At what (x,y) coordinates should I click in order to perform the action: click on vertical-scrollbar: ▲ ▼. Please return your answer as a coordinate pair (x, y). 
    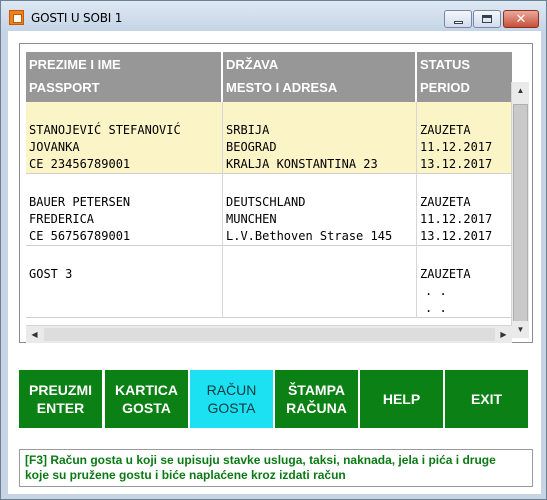
    Looking at the image, I should click on (520, 210).